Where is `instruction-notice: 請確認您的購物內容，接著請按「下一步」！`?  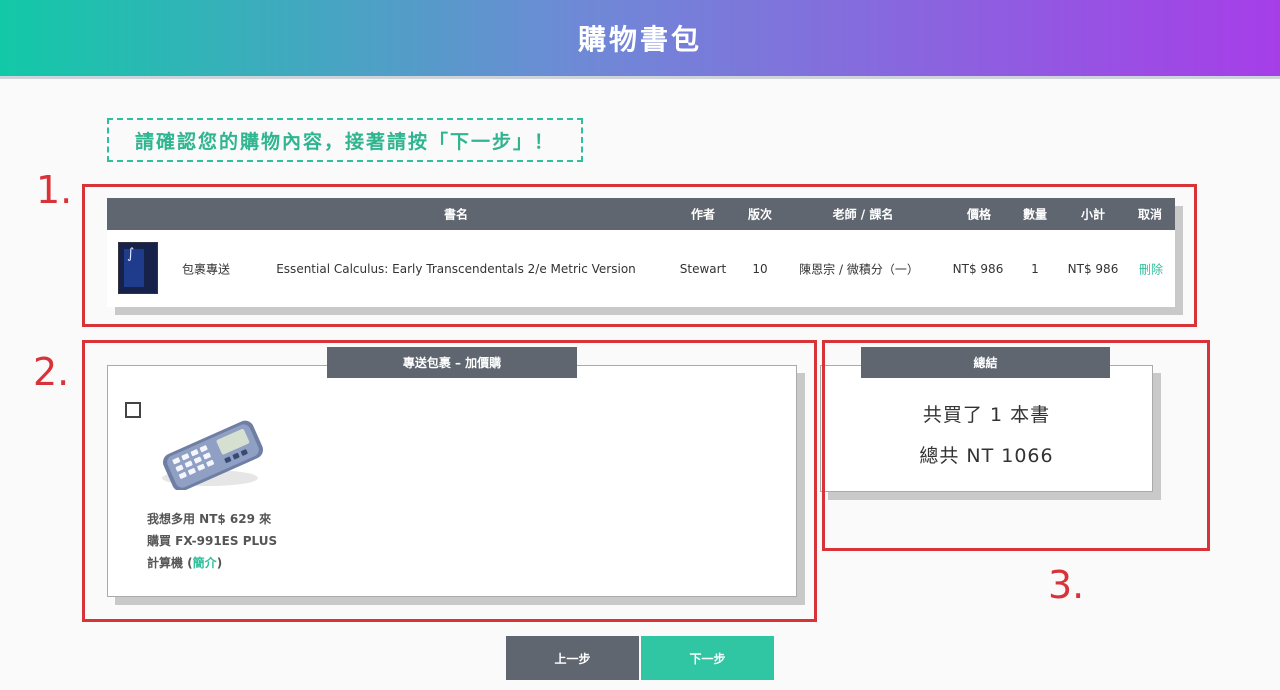 instruction-notice: 請確認您的購物內容，接著請按「下一步」！ is located at coordinates (345, 140).